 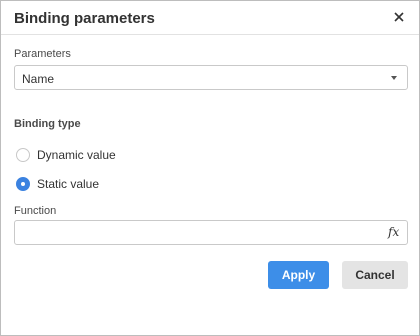 I want to click on radio-static-value-label: Static value, so click(x=68, y=184).